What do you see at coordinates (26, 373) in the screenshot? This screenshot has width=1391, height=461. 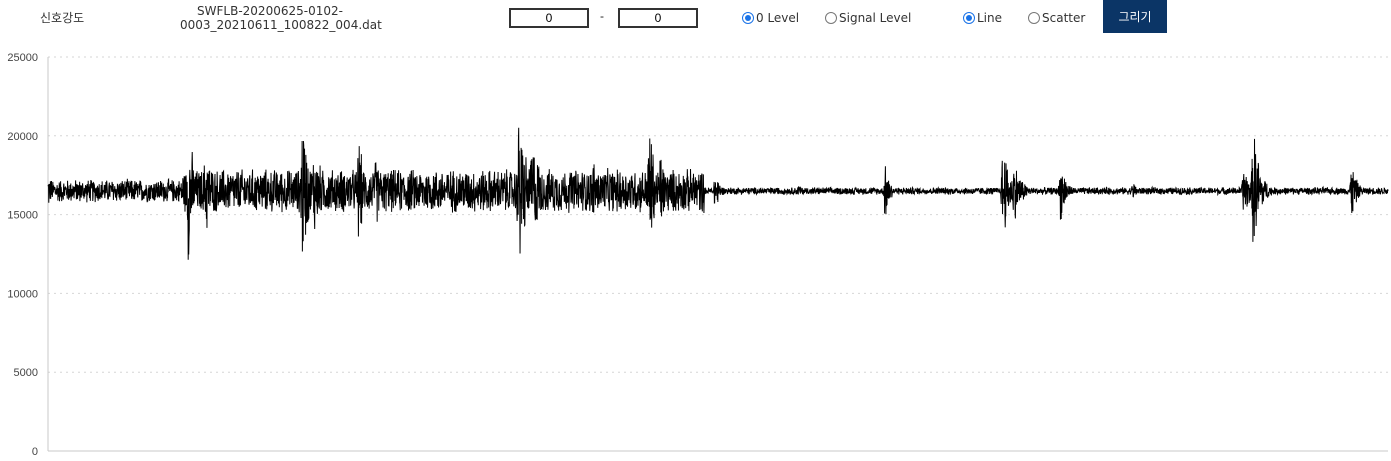 I see `y-tick-label-5000: 5000` at bounding box center [26, 373].